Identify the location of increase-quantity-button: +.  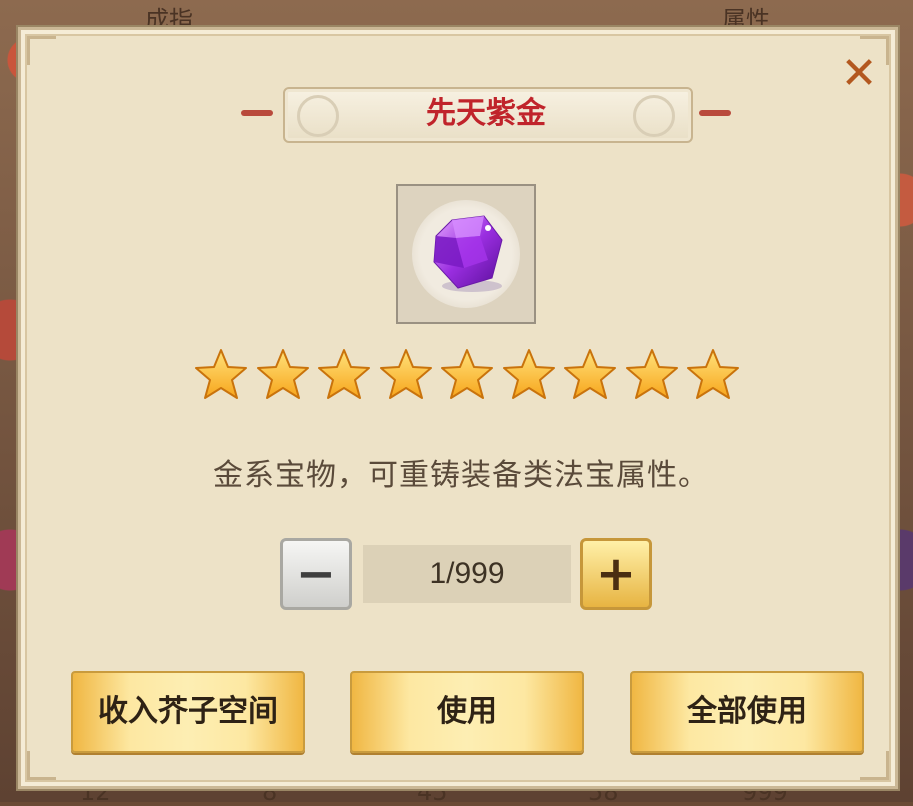
(616, 574).